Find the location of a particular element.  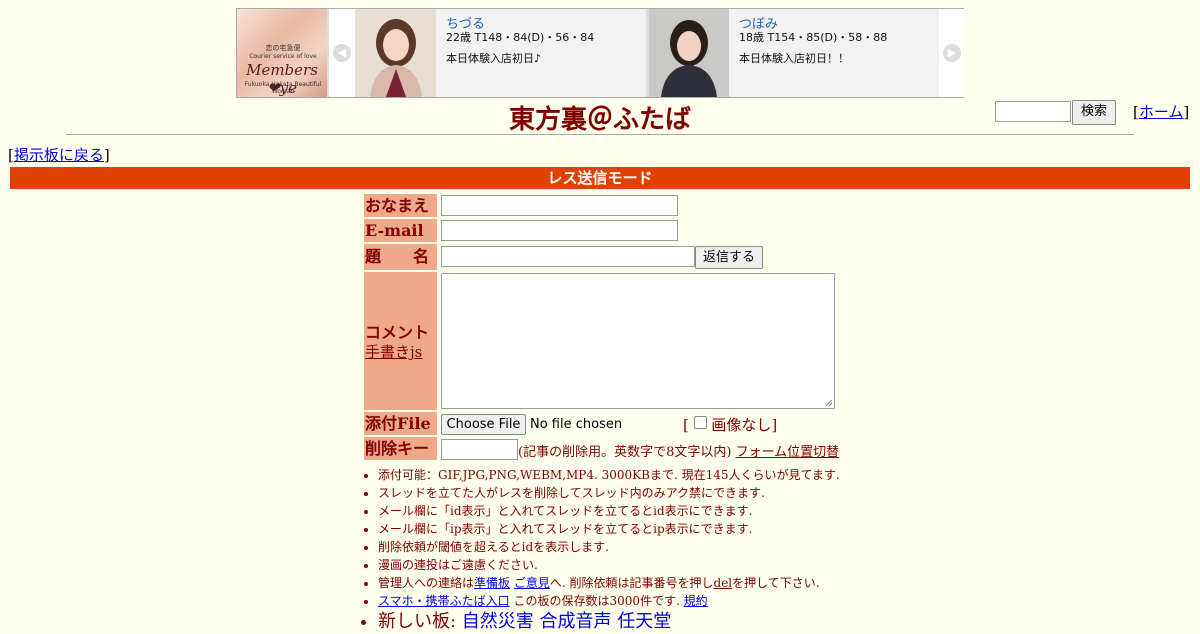

card-spec: 18歳 T154・85(D)・58・88 is located at coordinates (813, 37).